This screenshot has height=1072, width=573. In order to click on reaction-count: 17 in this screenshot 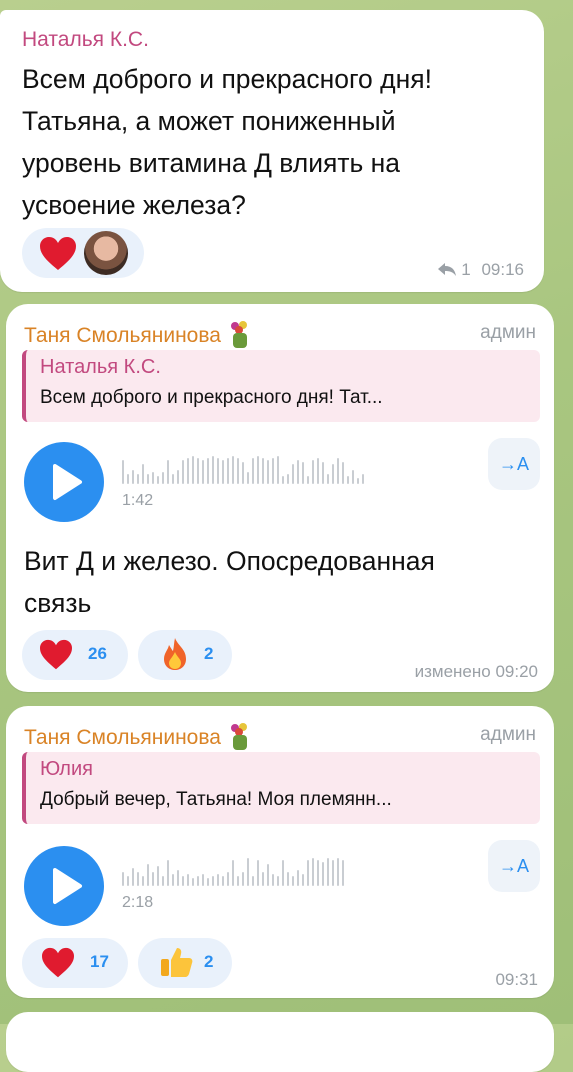, I will do `click(99, 961)`.